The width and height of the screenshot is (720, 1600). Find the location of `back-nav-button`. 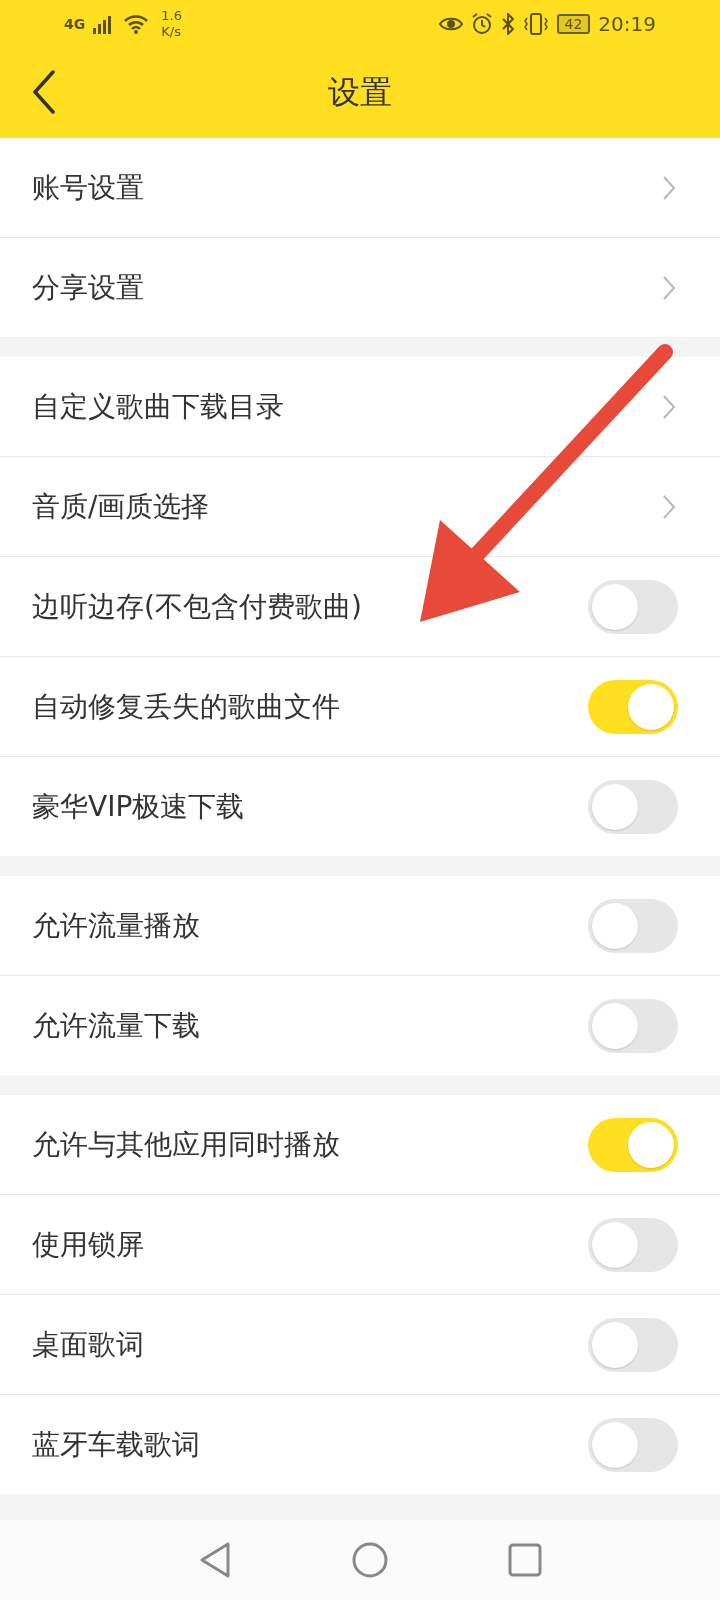

back-nav-button is located at coordinates (215, 1560).